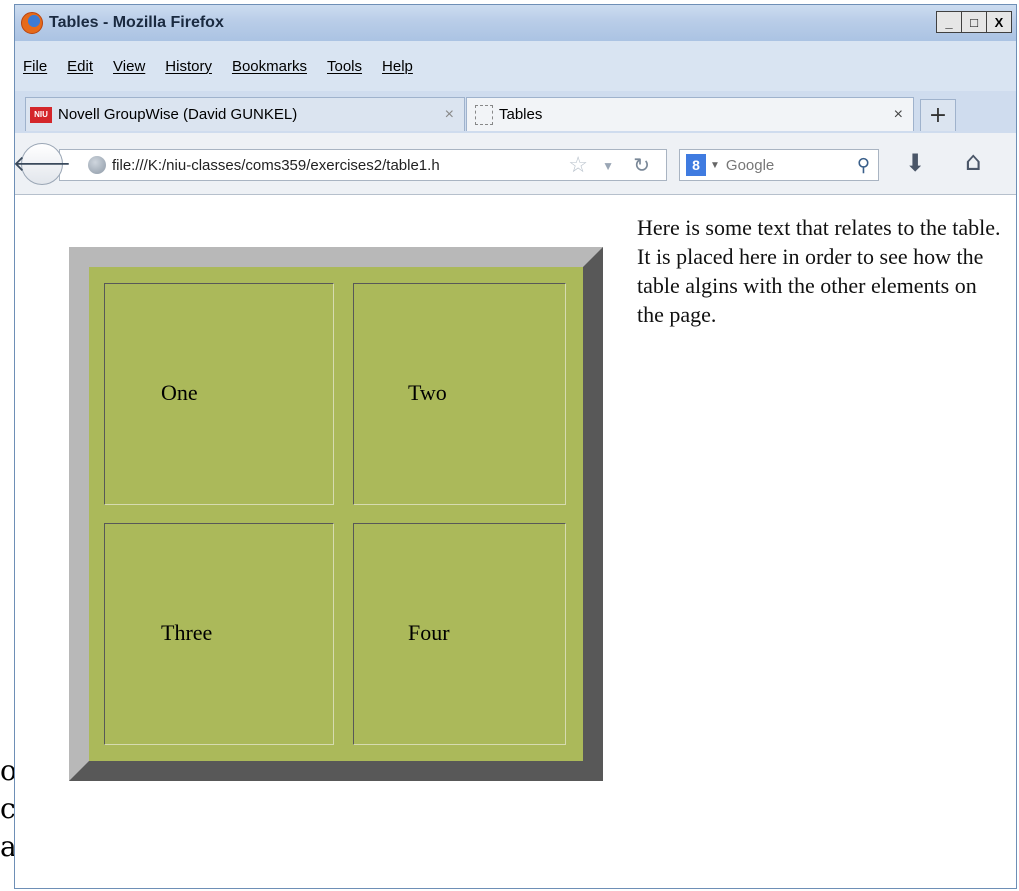 This screenshot has height=891, width=1019. I want to click on niu-icon: NIU, so click(41, 114).